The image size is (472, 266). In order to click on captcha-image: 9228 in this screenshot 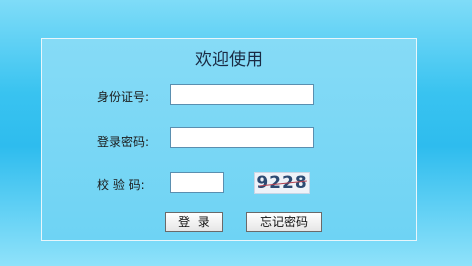, I will do `click(282, 183)`.